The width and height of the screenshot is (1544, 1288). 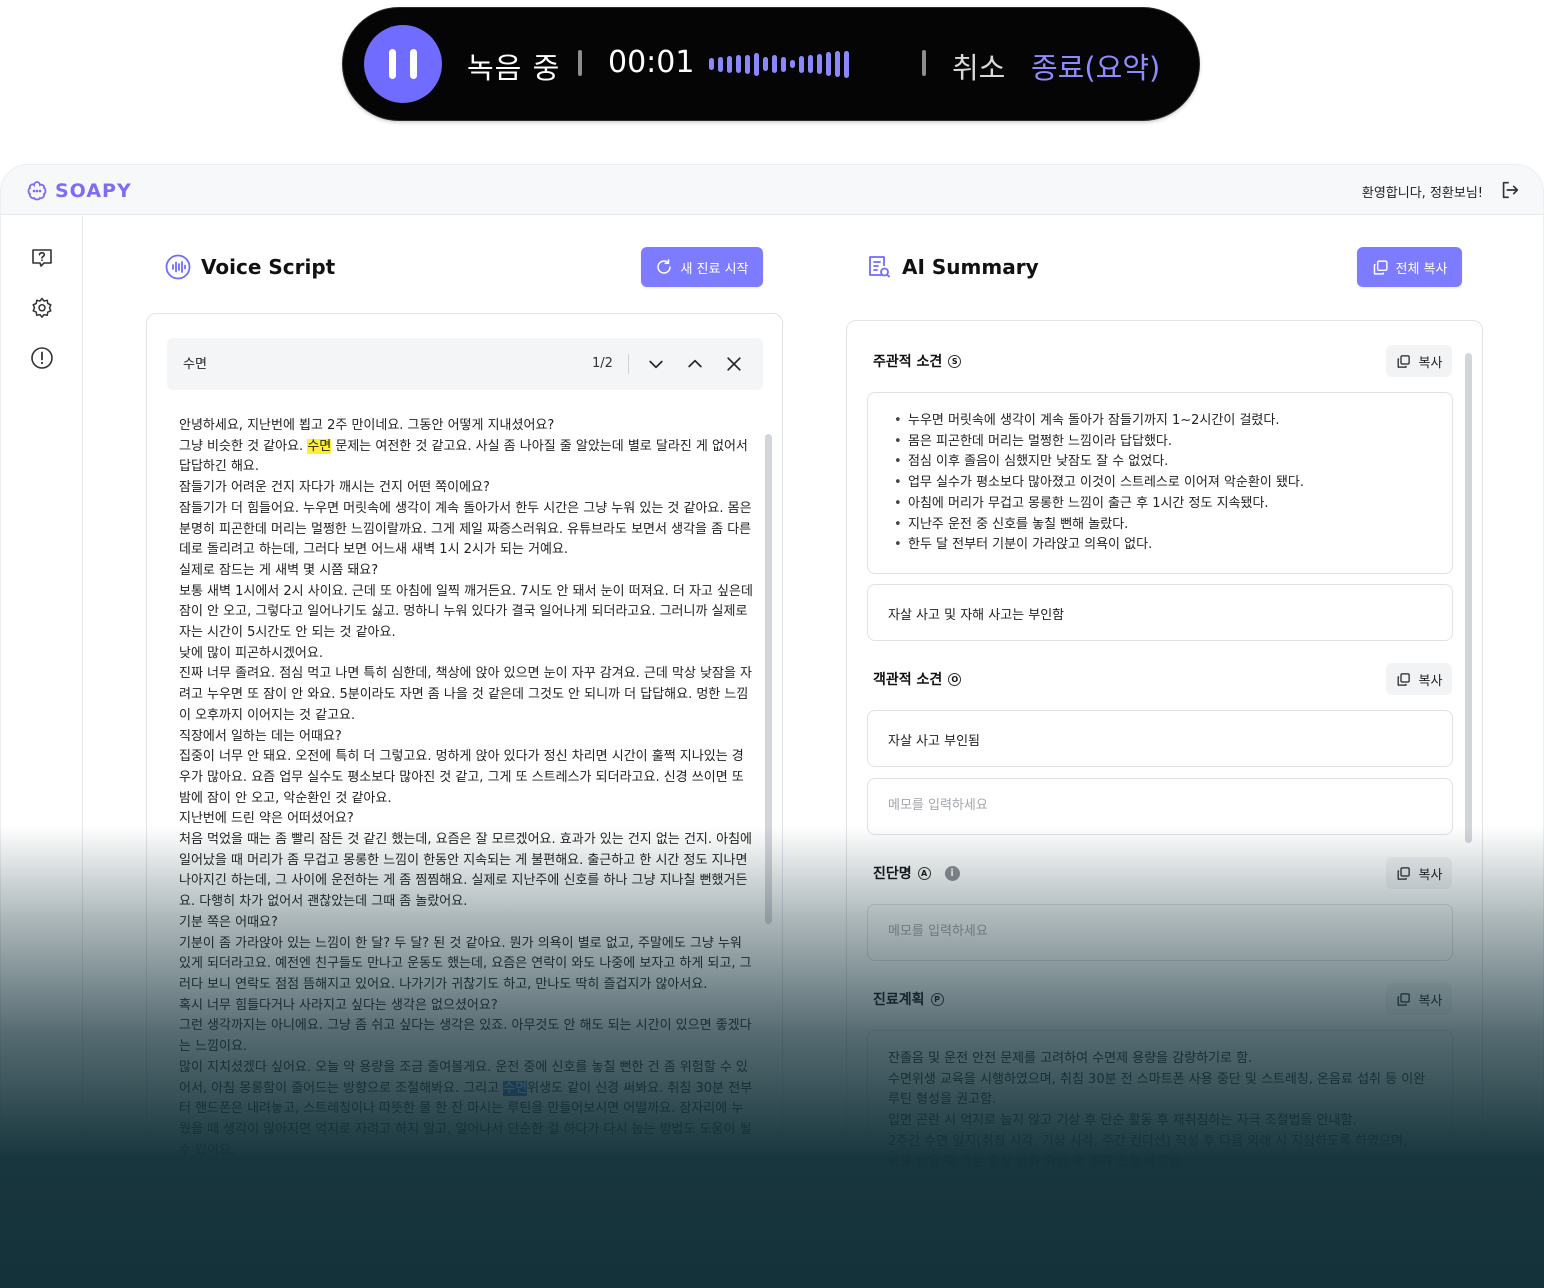 What do you see at coordinates (42, 751) in the screenshot?
I see `sidebar` at bounding box center [42, 751].